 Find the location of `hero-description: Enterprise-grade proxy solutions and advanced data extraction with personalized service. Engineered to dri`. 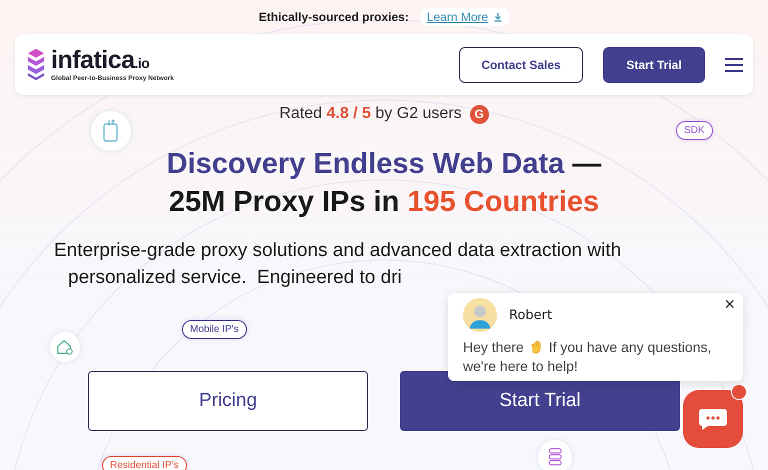

hero-description: Enterprise-grade proxy solutions and advanced data extraction with personalized service. Engineered to dri is located at coordinates (338, 264).